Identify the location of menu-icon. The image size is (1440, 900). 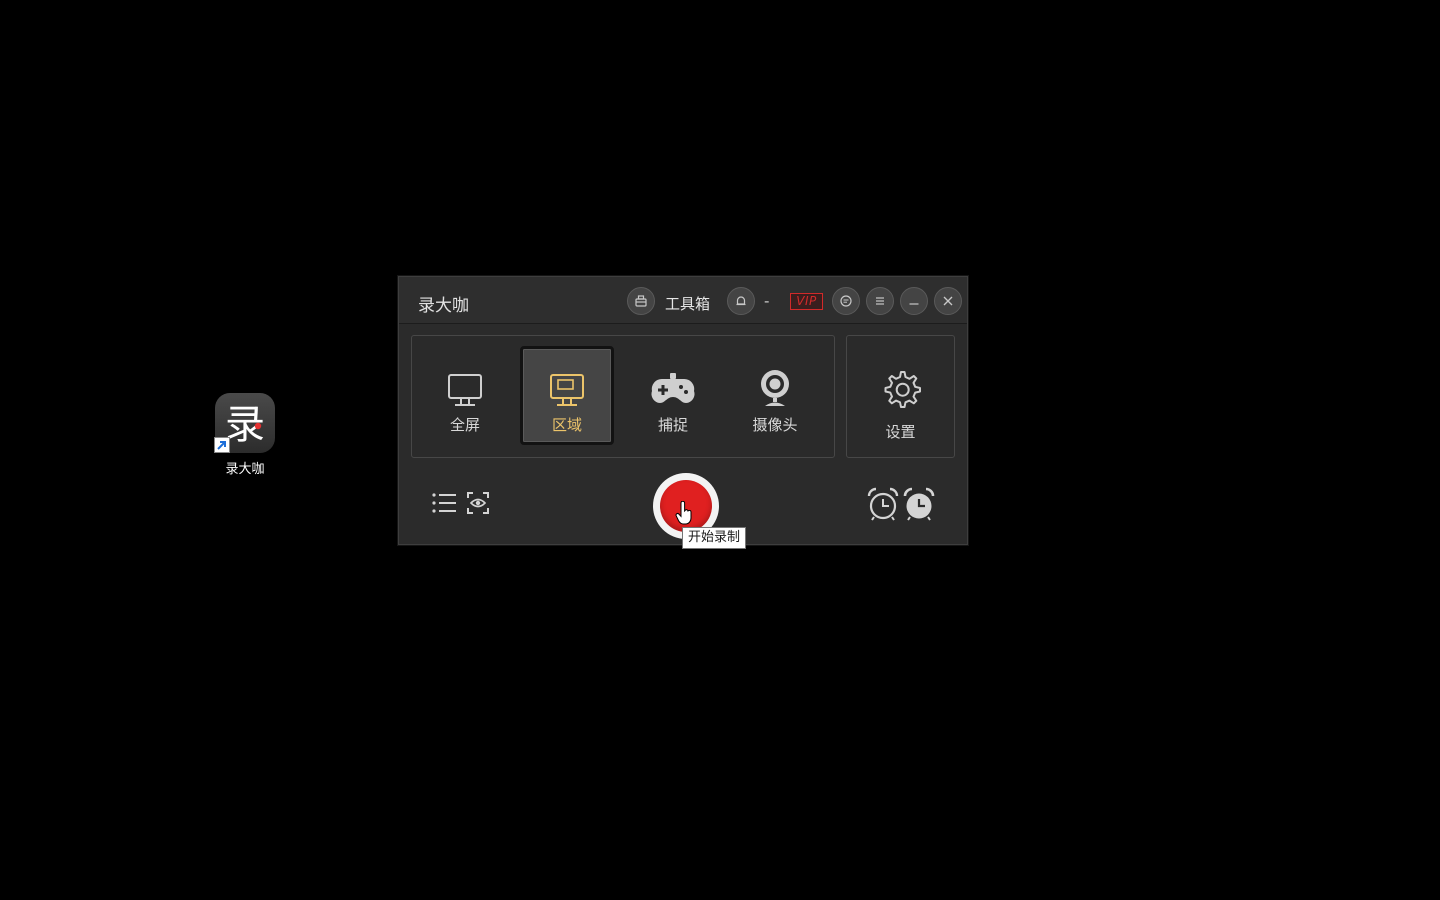
(880, 301).